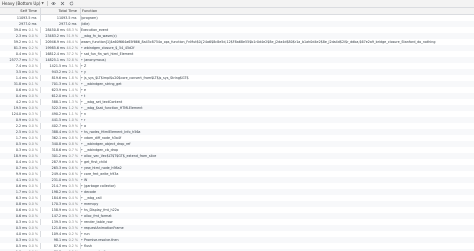 The width and height of the screenshot is (474, 251). What do you see at coordinates (59, 96) in the screenshot?
I see `total-time-value: 612.0 ms` at bounding box center [59, 96].